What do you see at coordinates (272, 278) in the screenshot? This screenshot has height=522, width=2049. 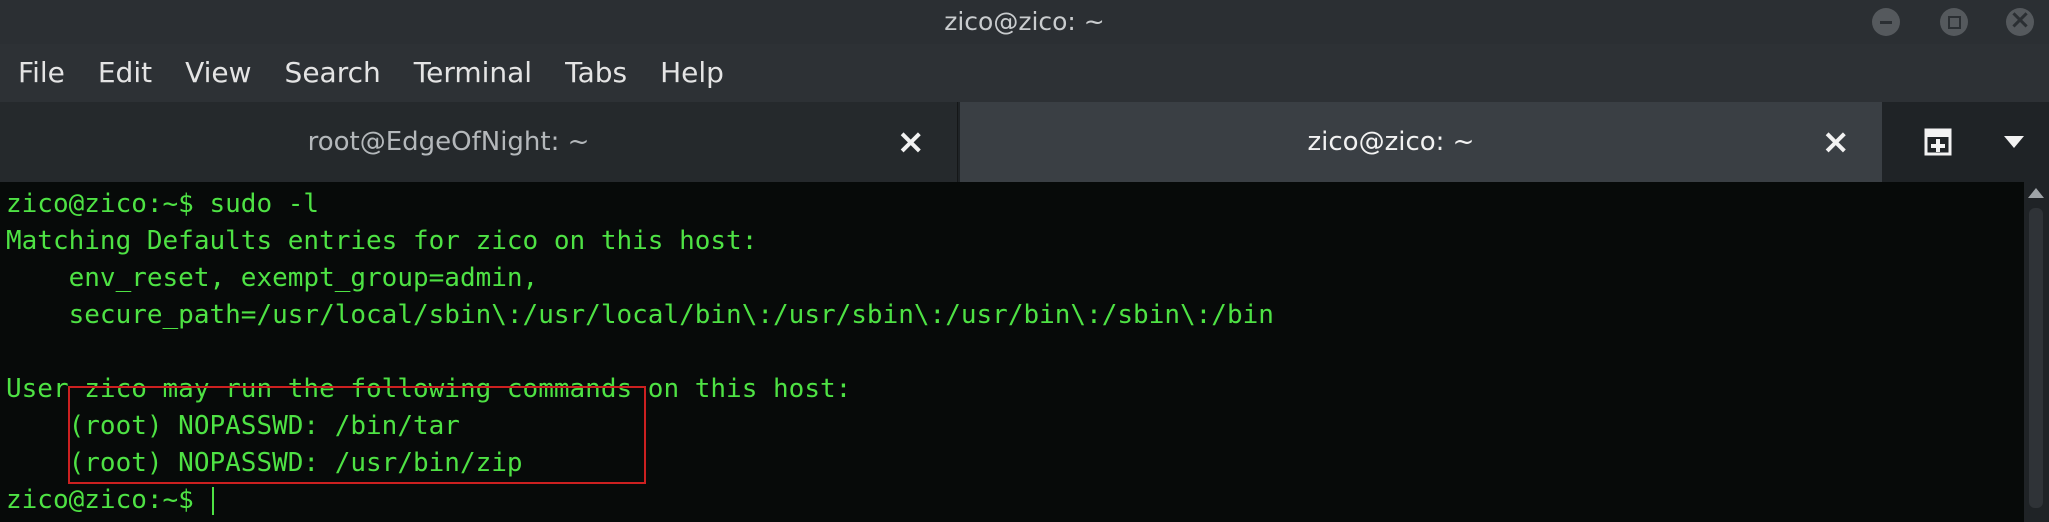 I see `terminal-line: env_reset, exempt_group=admin,` at bounding box center [272, 278].